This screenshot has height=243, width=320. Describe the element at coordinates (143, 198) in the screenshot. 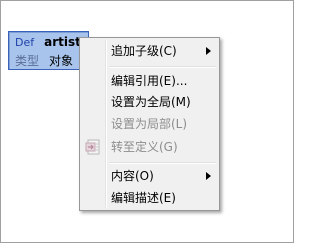

I see `menu-item-label: 编辑描述(E)` at that location.